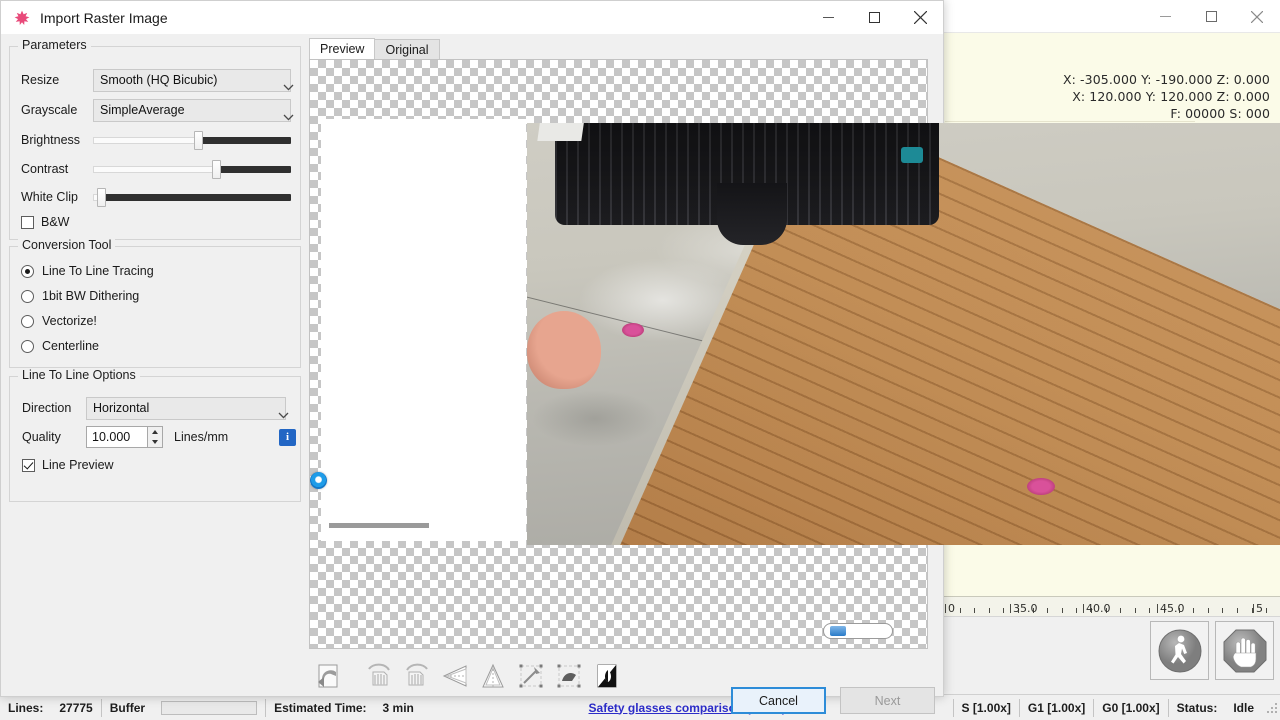 This screenshot has width=1280, height=720. I want to click on direction-value: Horizontal, so click(121, 408).